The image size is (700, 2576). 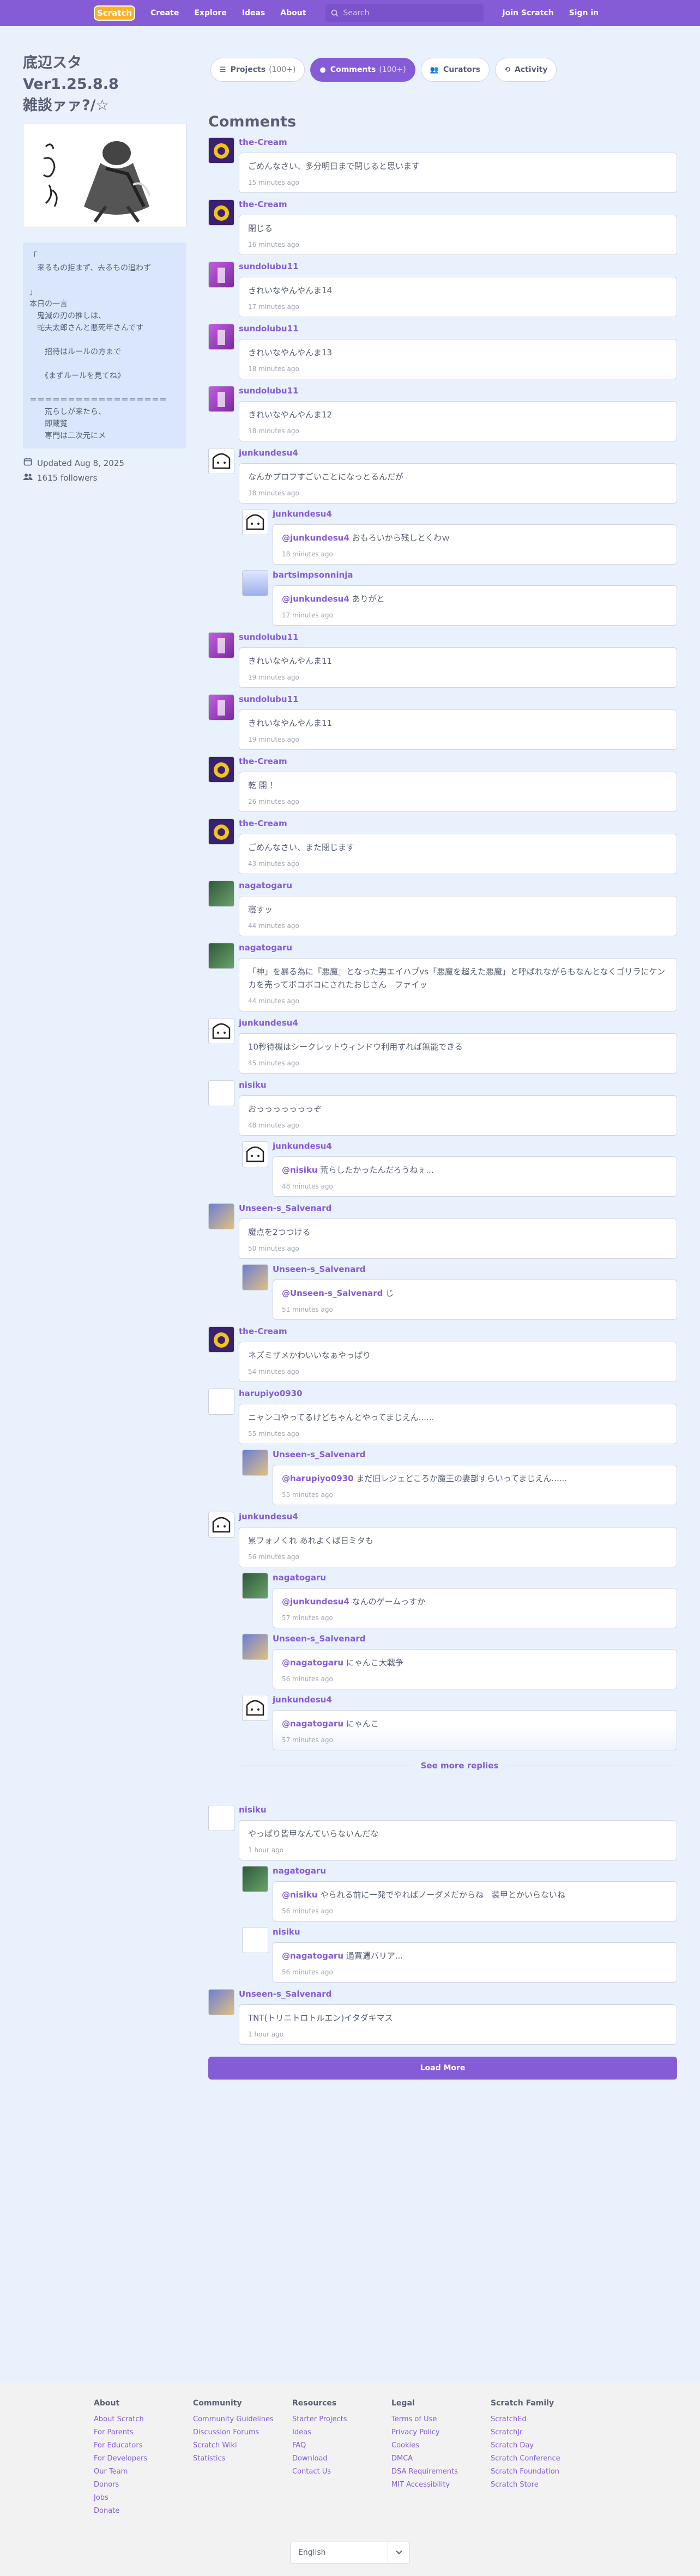 I want to click on footer-link: FAQ, so click(x=341, y=2445).